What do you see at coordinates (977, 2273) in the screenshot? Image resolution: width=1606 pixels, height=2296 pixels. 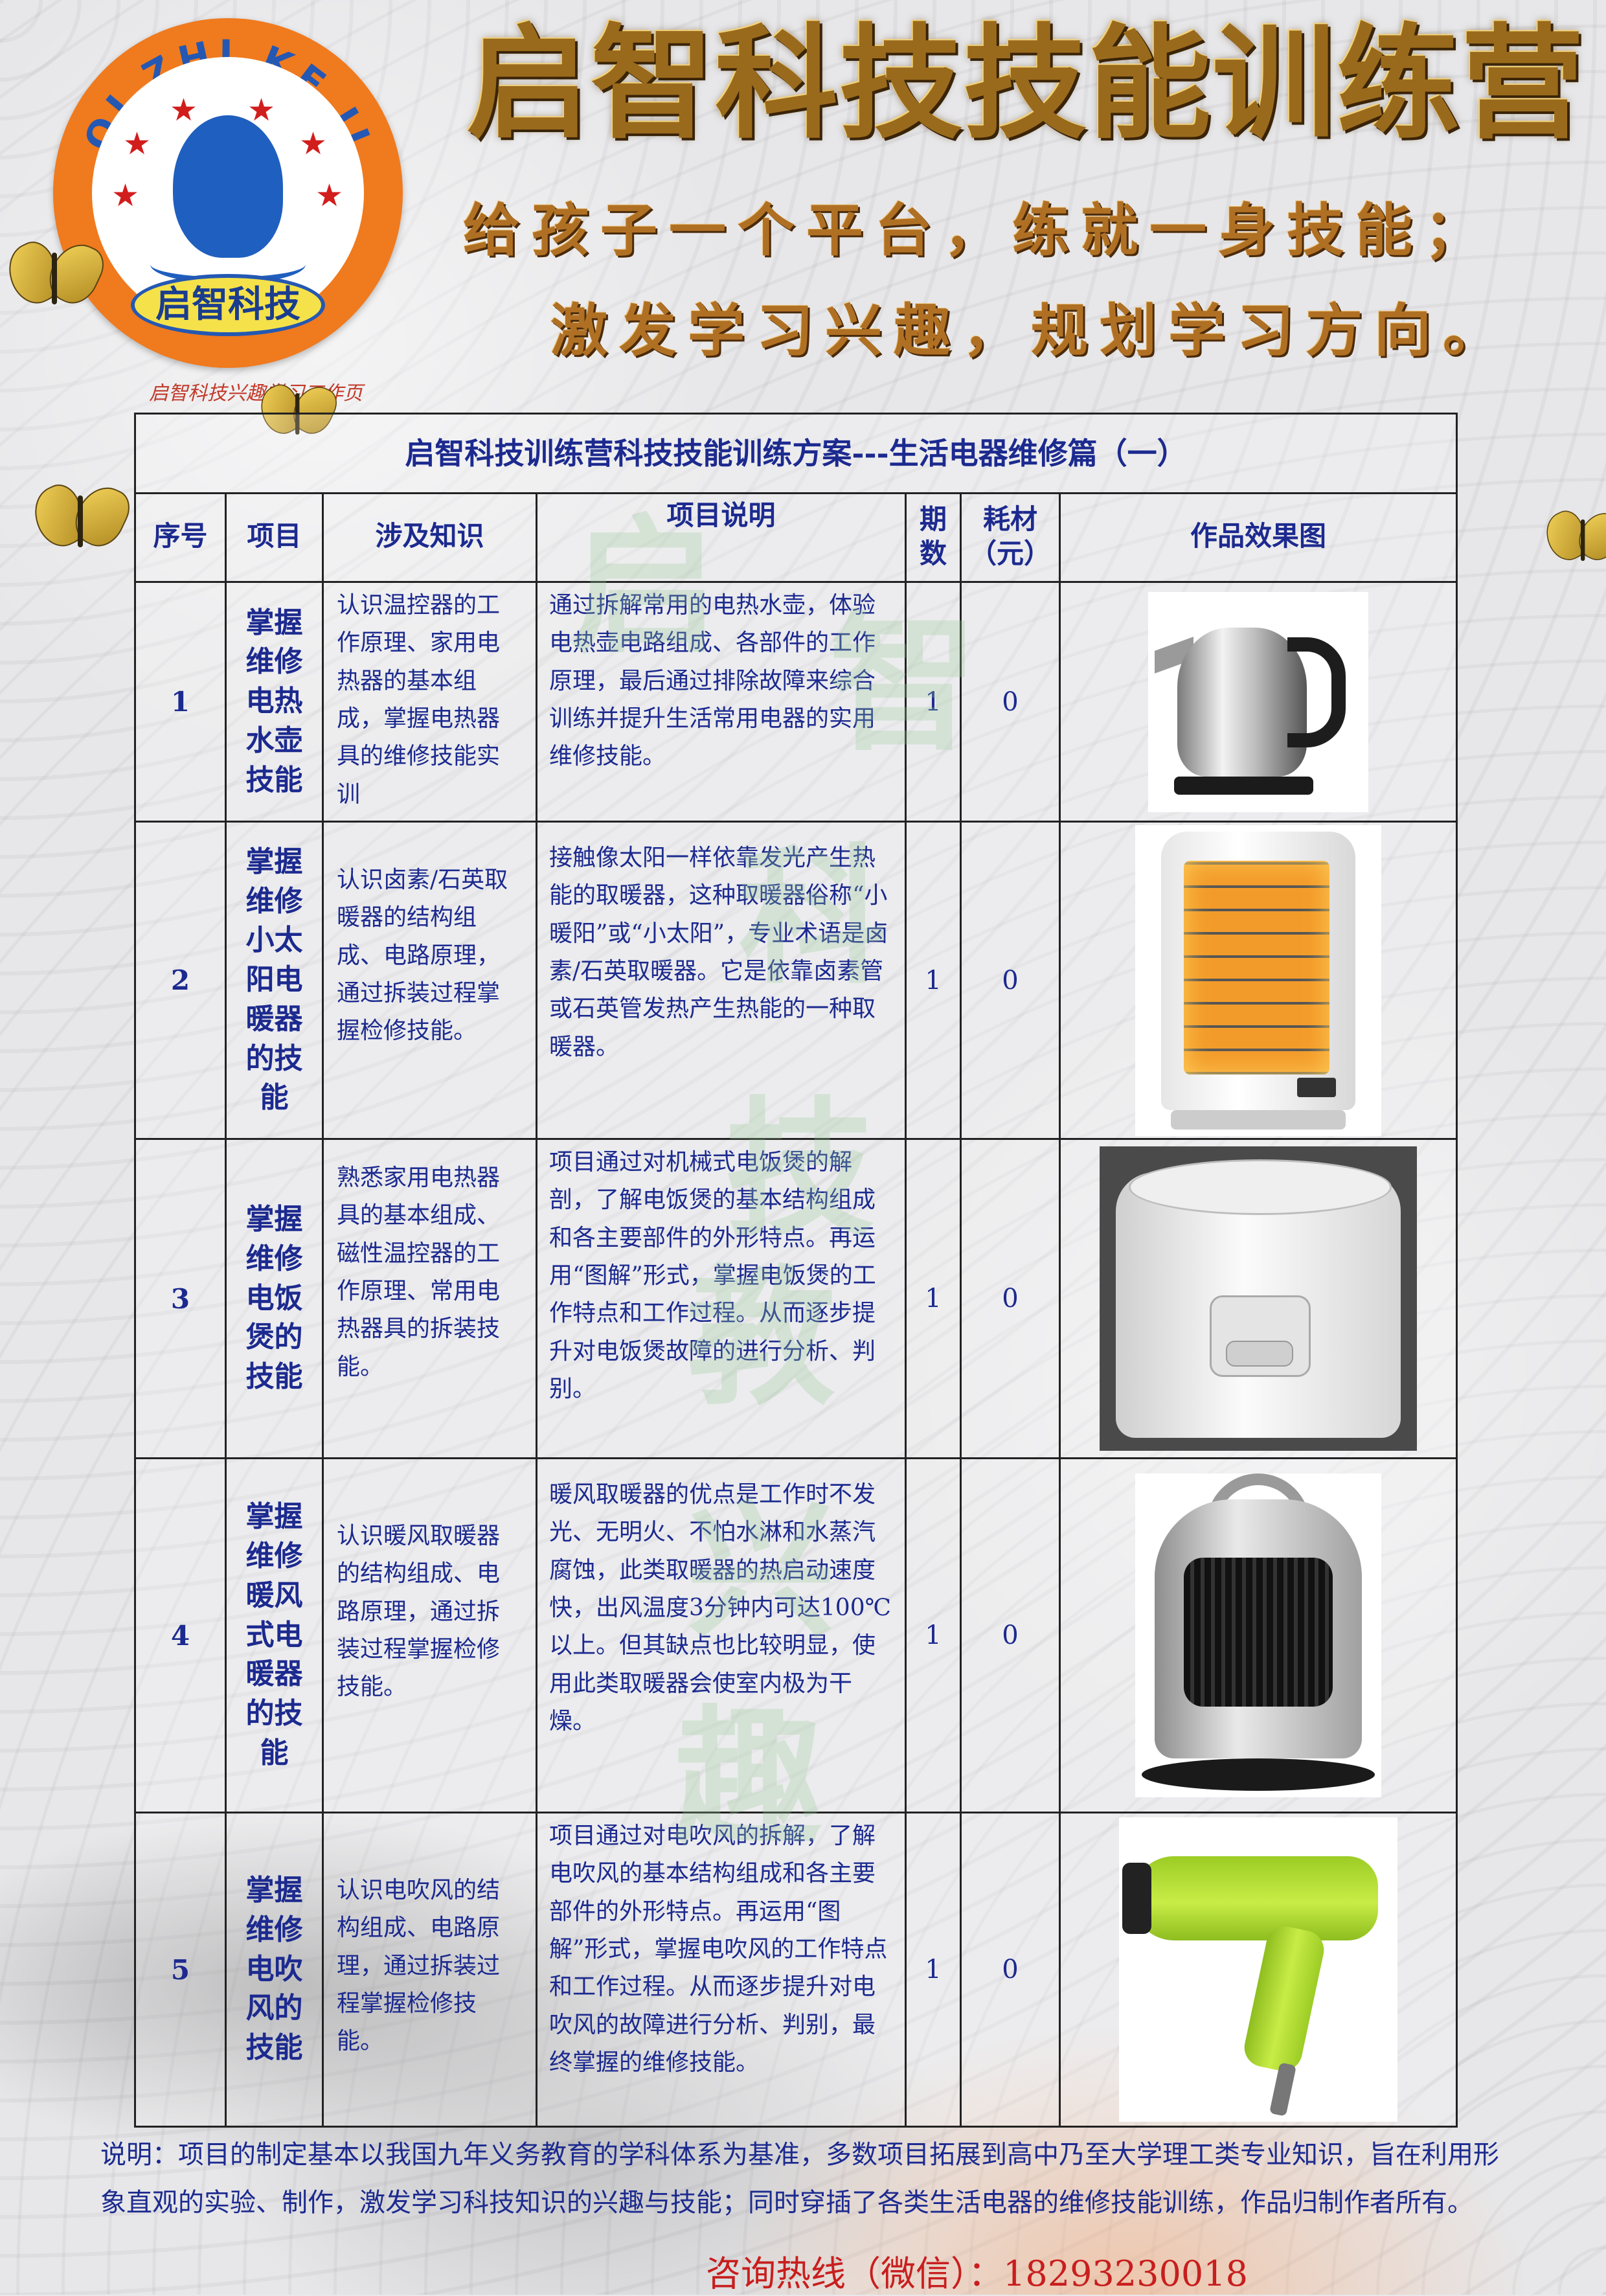 I see `hotline: 咨询热线（微信）：18293230018` at bounding box center [977, 2273].